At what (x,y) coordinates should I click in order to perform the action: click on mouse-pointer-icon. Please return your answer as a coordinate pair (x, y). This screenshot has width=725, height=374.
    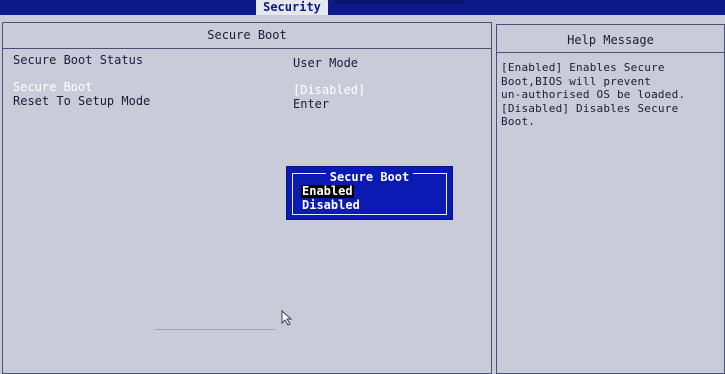
    Looking at the image, I should click on (287, 319).